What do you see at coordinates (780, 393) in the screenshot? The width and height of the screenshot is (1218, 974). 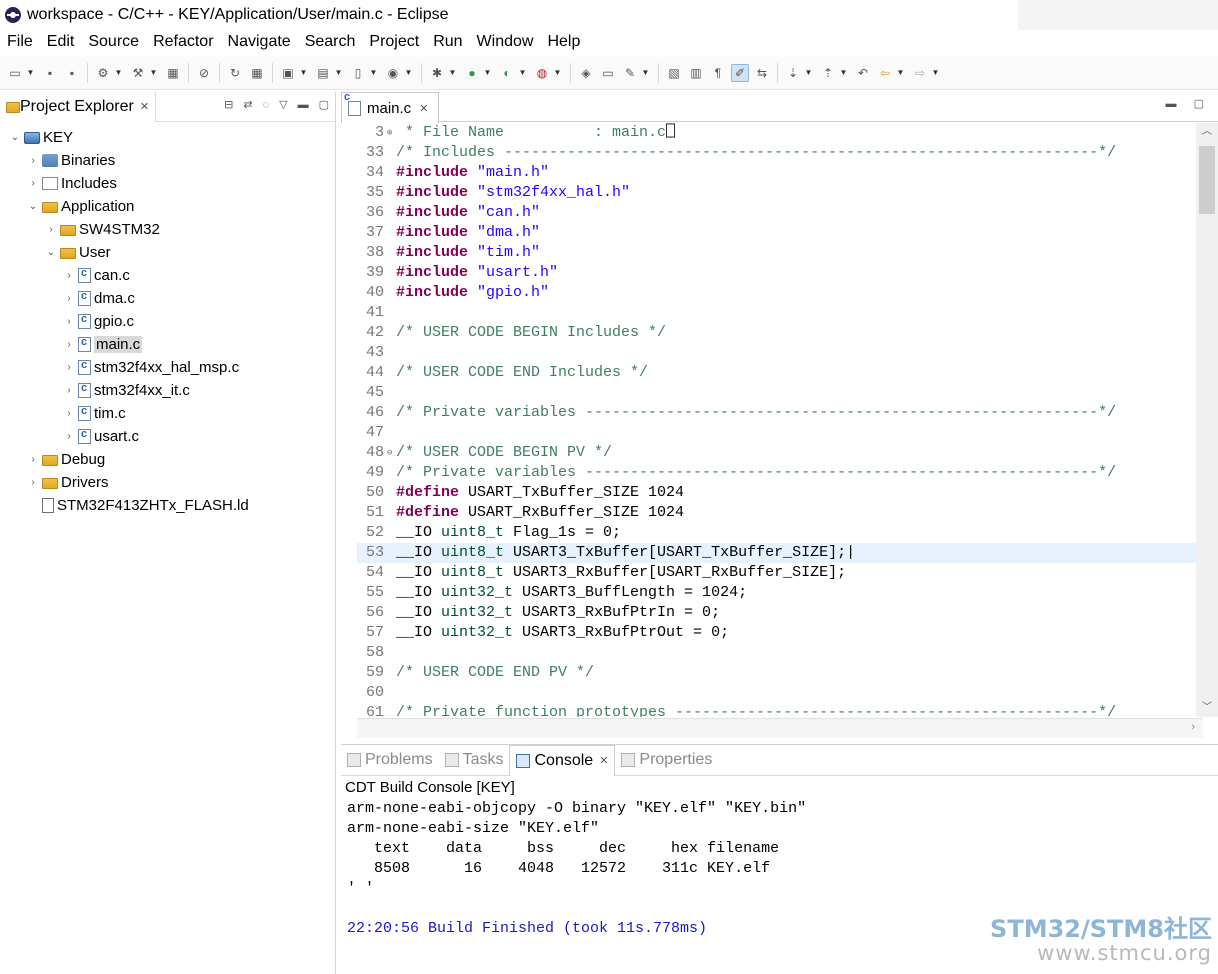 I see `code-line: 45` at bounding box center [780, 393].